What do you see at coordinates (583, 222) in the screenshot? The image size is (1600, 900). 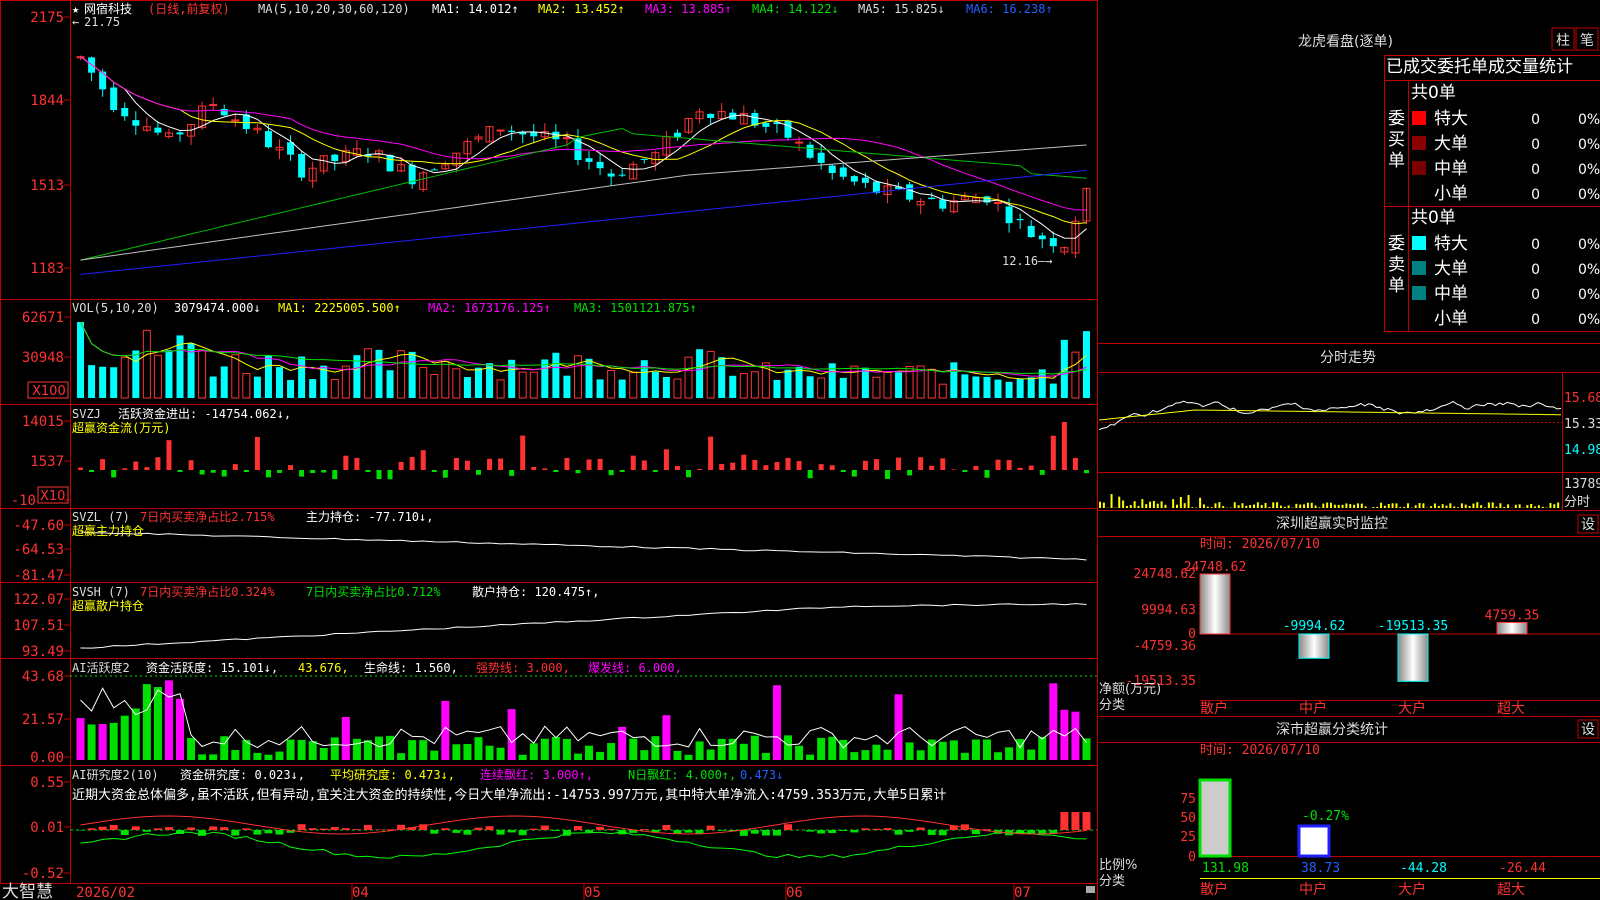 I see `ma120-line` at bounding box center [583, 222].